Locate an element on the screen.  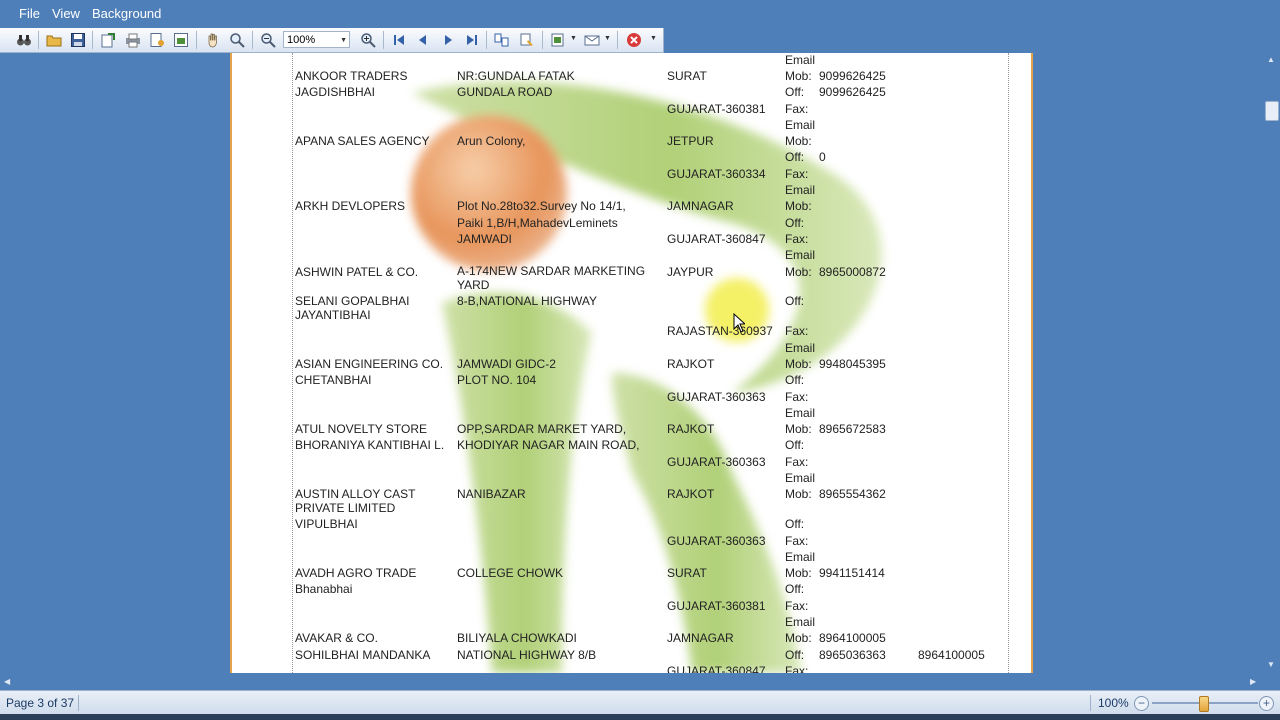
magnifier-icon is located at coordinates (237, 40).